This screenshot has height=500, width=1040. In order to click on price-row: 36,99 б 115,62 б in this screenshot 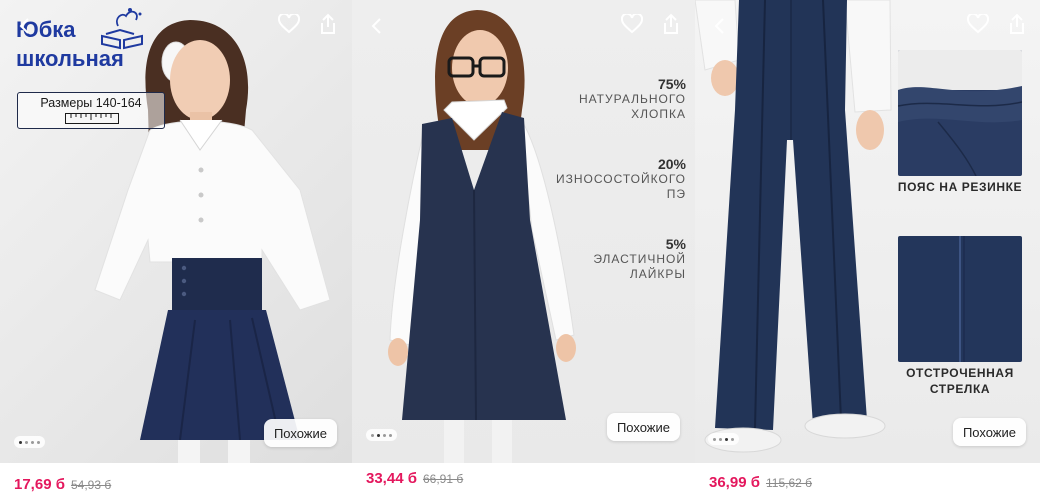, I will do `click(760, 482)`.